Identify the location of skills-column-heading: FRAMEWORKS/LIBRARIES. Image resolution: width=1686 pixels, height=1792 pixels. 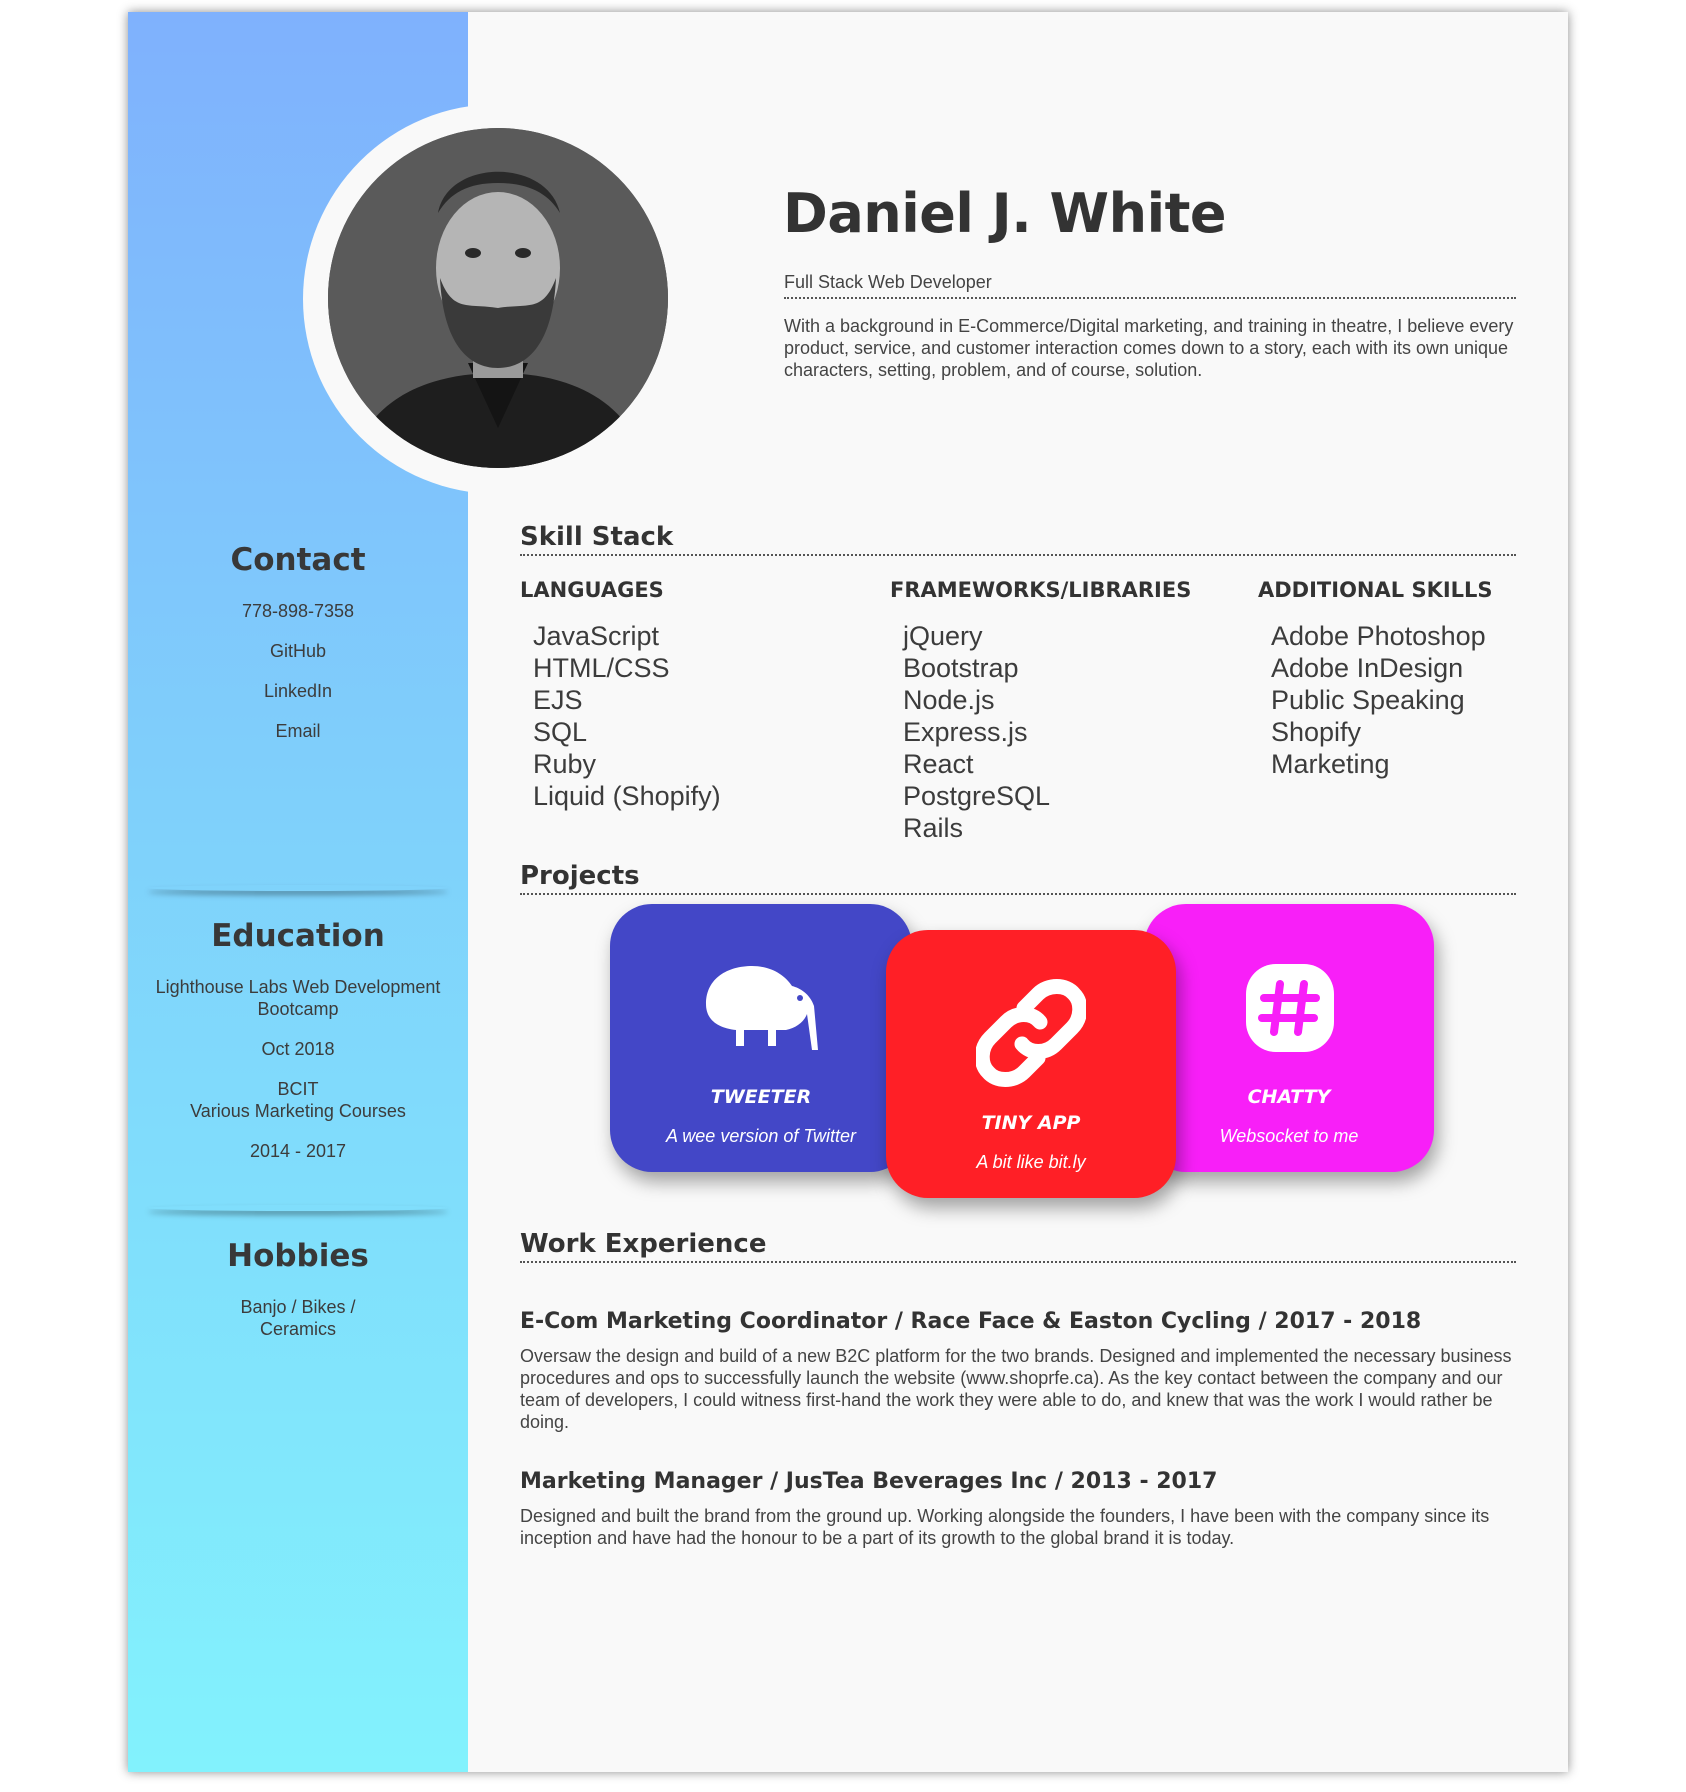
(1041, 590).